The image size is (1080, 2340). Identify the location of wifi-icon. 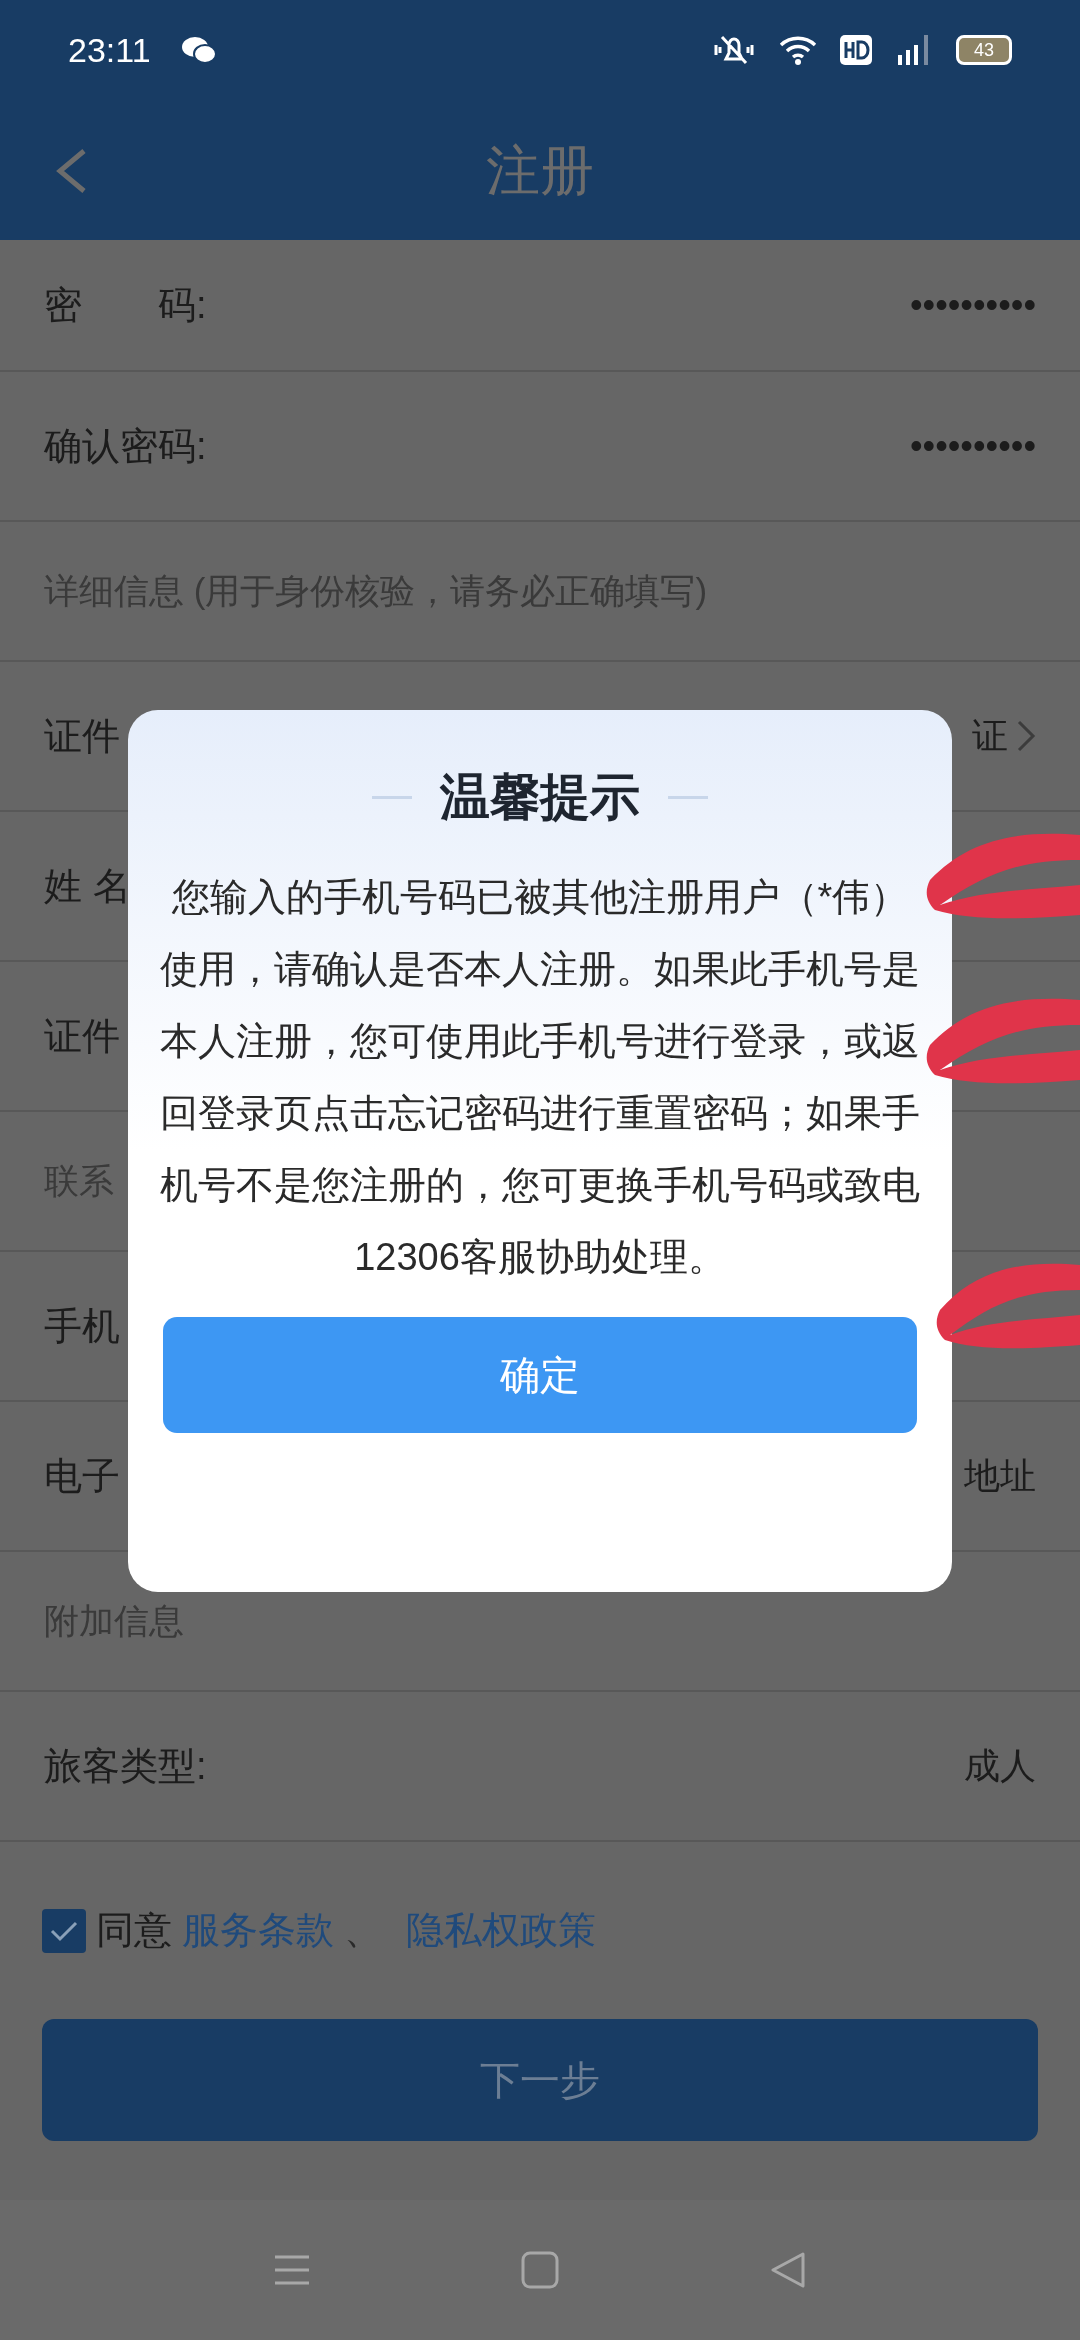
(798, 50).